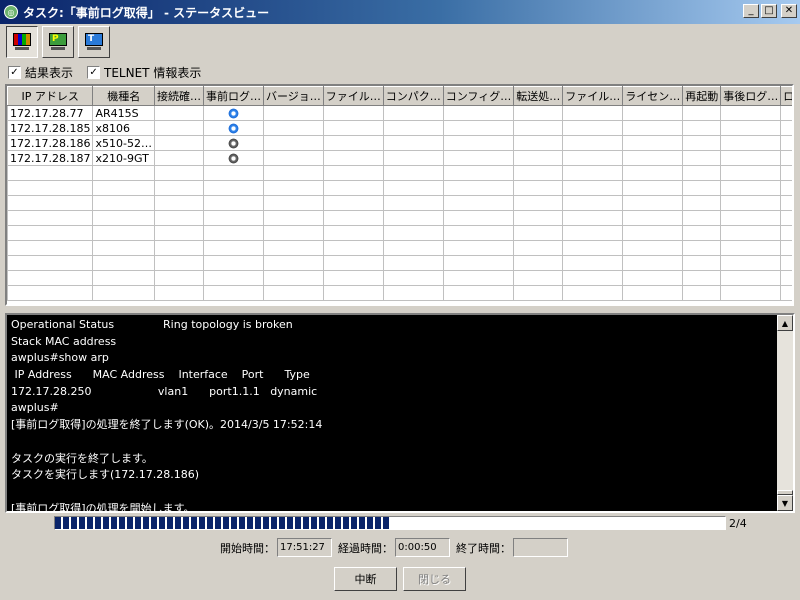  I want to click on log-view-button, so click(22, 42).